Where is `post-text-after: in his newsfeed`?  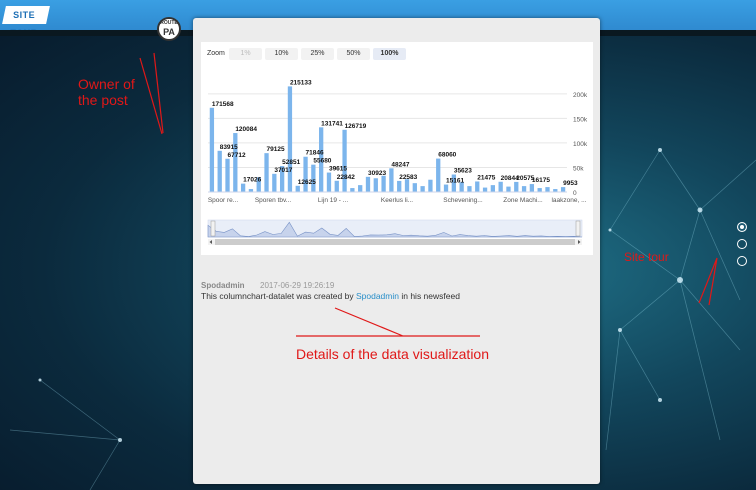
post-text-after: in his newsfeed is located at coordinates (429, 296).